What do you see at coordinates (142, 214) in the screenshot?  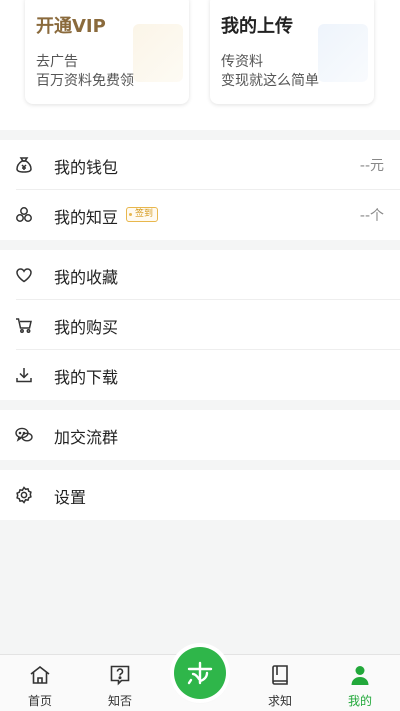 I see `checkin-badge: 签到` at bounding box center [142, 214].